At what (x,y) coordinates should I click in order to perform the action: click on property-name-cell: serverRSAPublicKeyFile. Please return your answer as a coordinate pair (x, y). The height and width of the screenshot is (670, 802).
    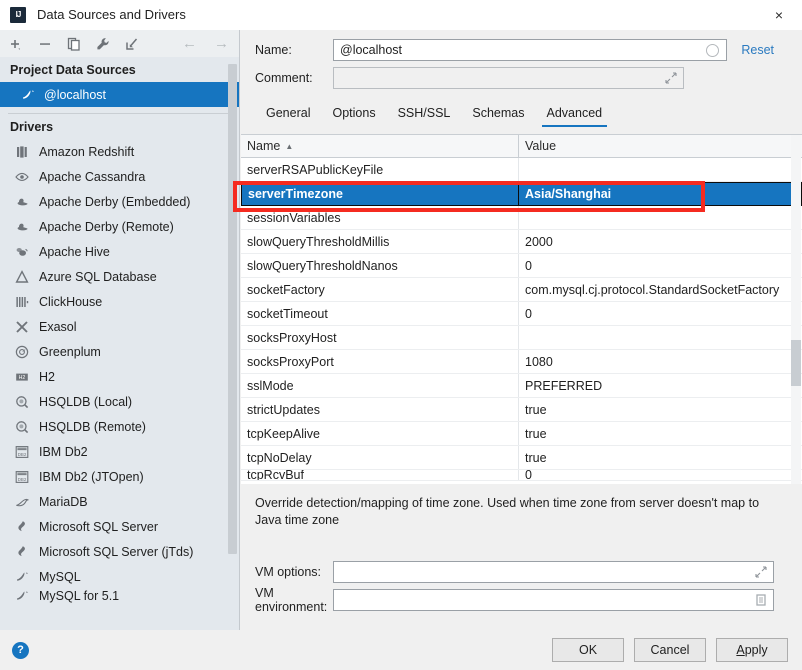
    Looking at the image, I should click on (380, 169).